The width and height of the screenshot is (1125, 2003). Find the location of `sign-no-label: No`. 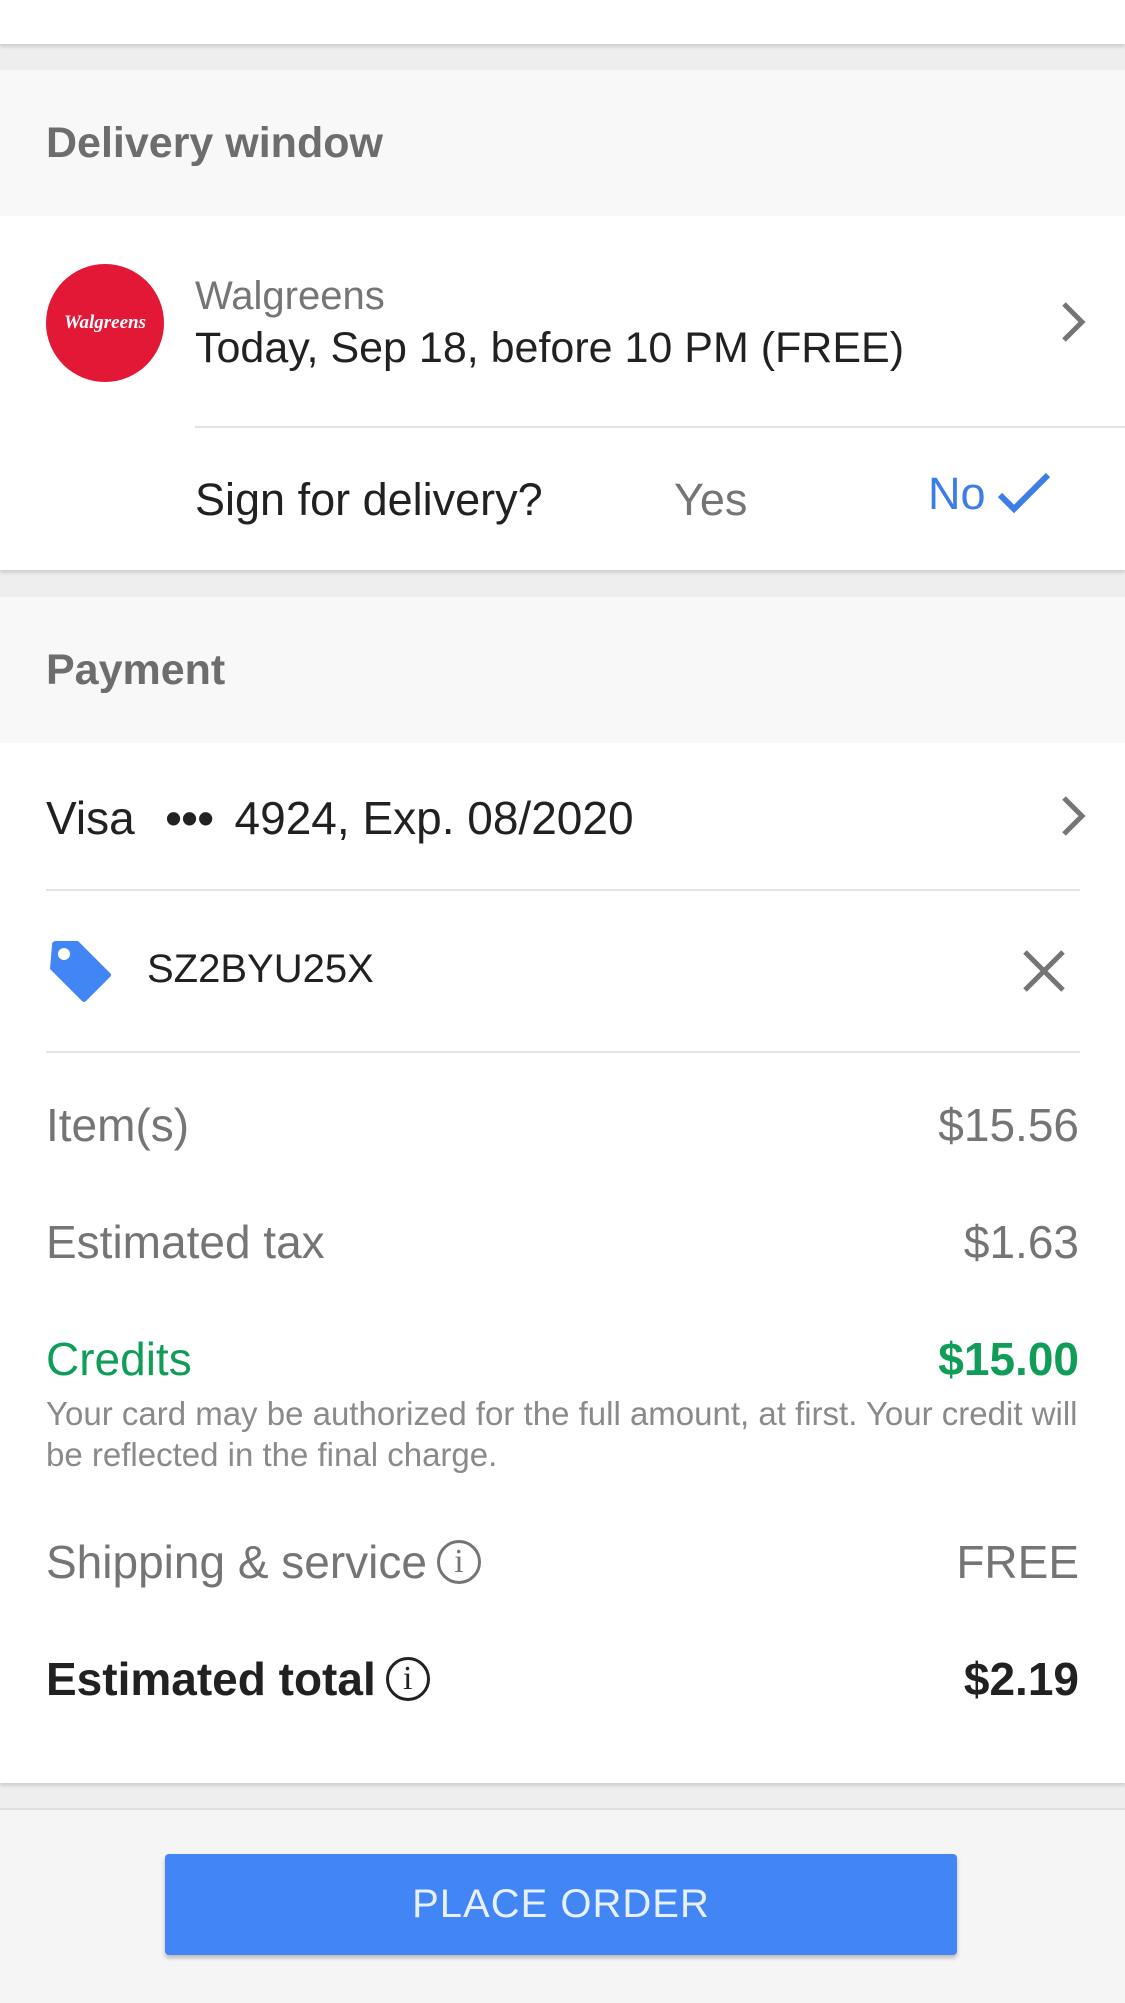

sign-no-label: No is located at coordinates (957, 493).